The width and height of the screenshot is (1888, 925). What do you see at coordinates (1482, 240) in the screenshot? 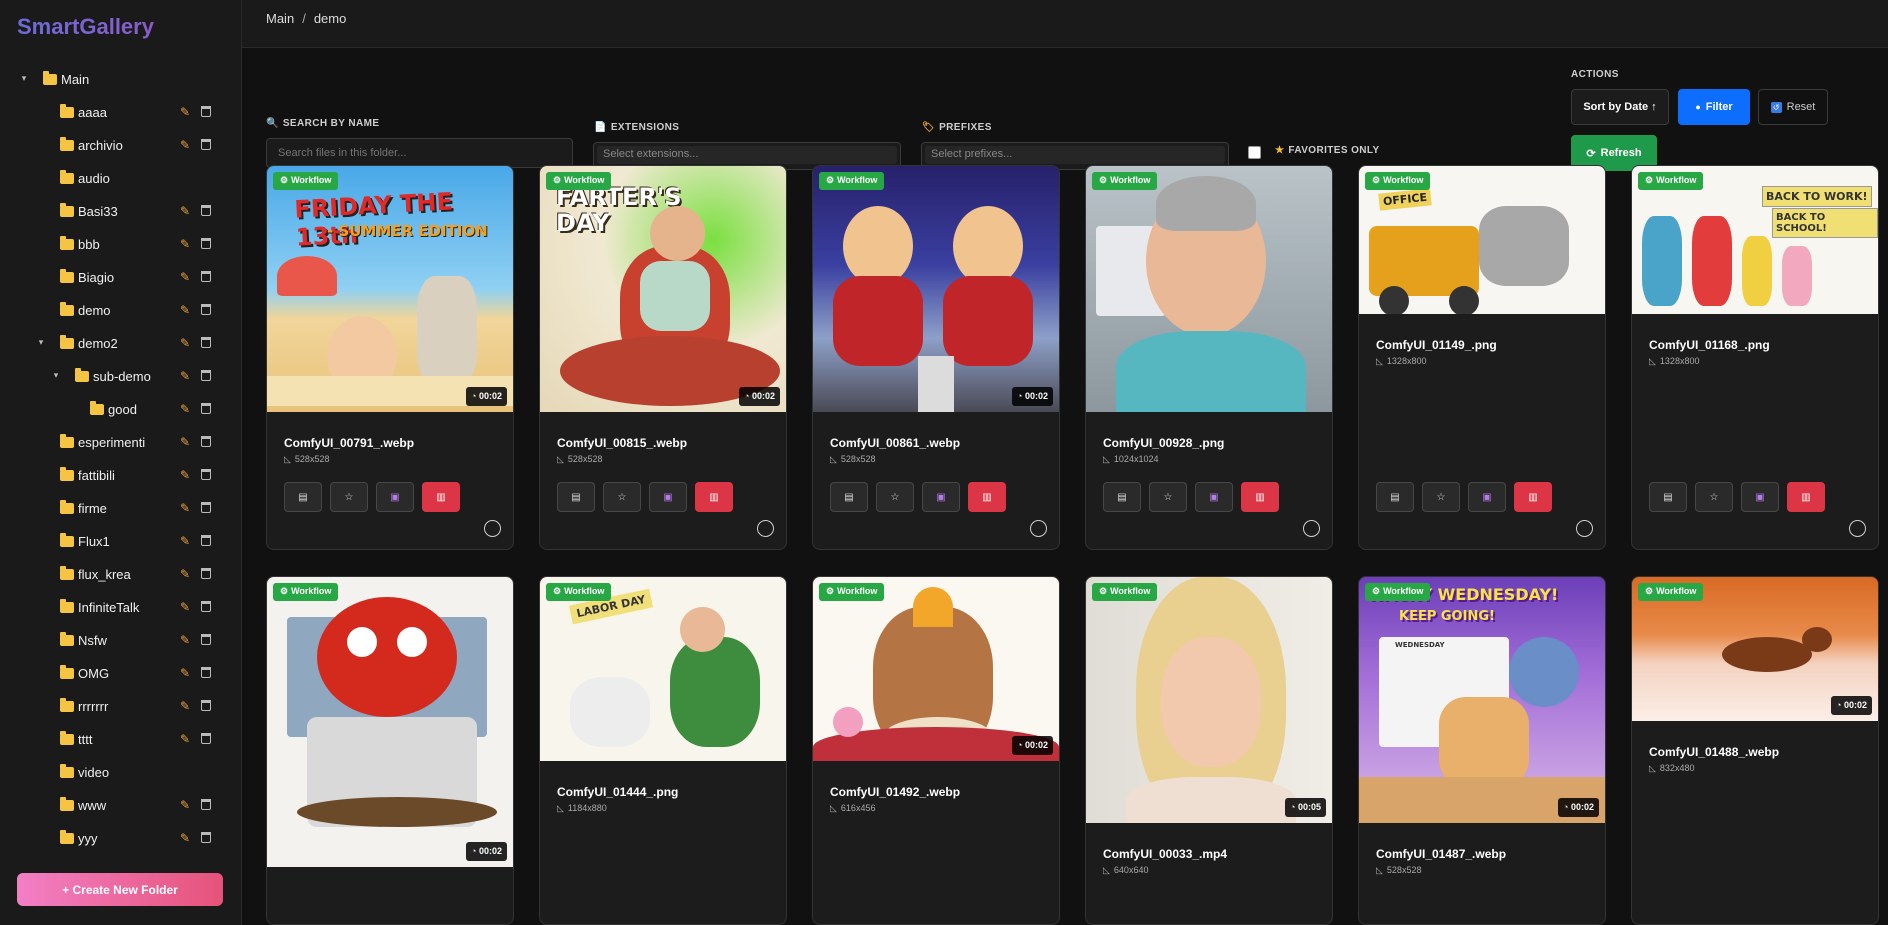
I see `thumbnail: OFFICE ⚙ Workflow` at bounding box center [1482, 240].